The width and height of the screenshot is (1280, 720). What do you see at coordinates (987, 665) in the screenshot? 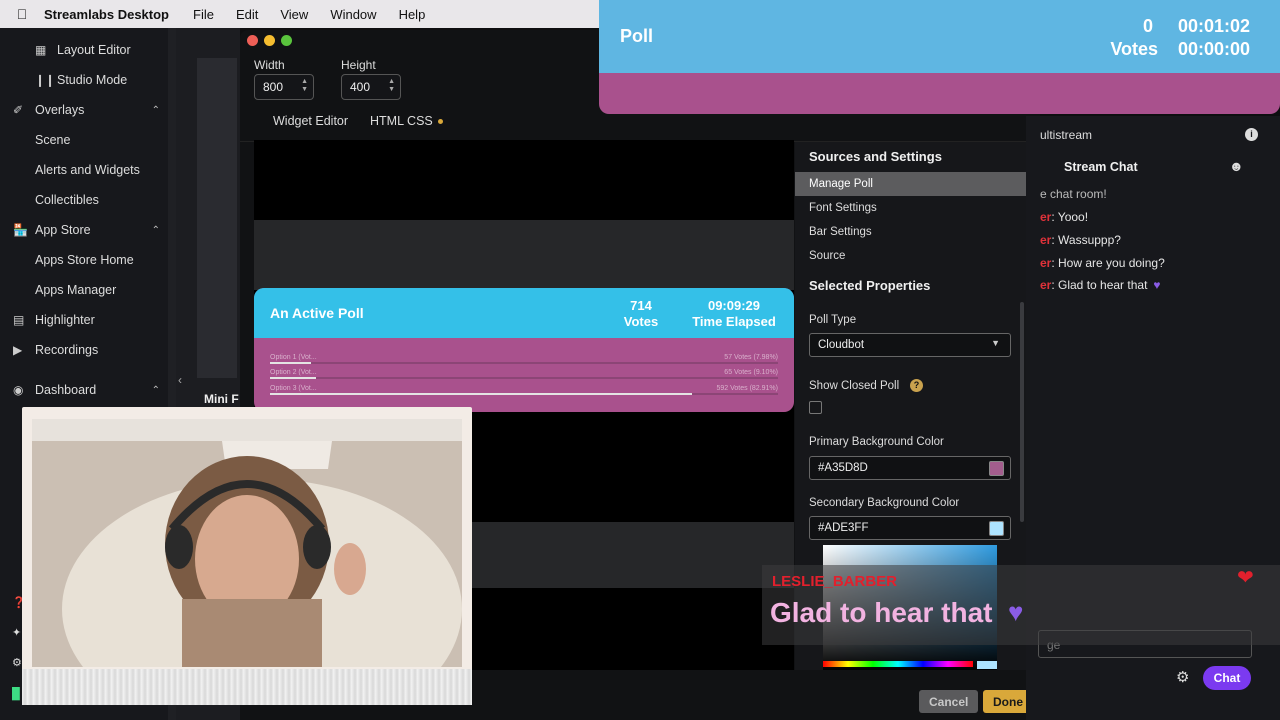
I see `color-preview` at bounding box center [987, 665].